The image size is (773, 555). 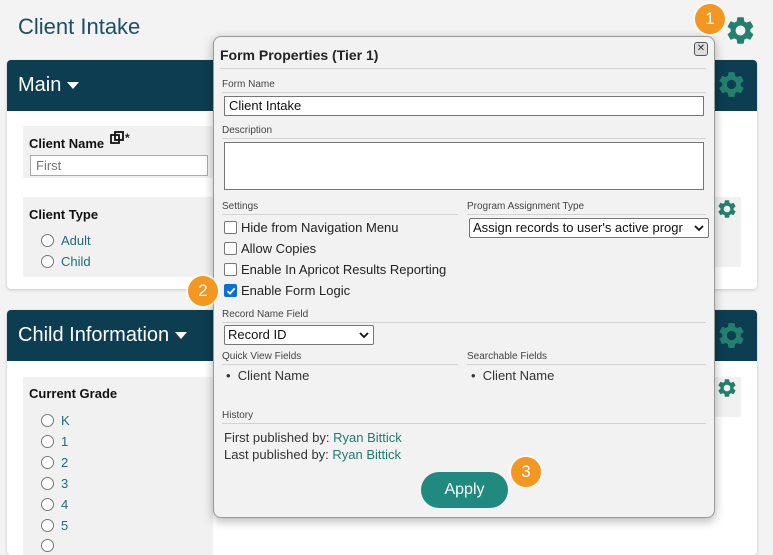 What do you see at coordinates (313, 454) in the screenshot?
I see `last-published-line: Last published by: Ryan Bittick` at bounding box center [313, 454].